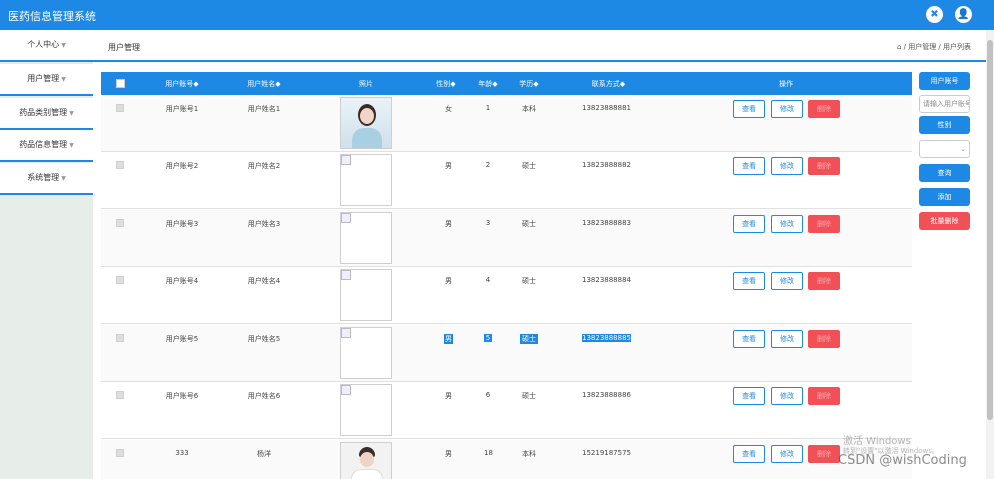  I want to click on cell-phone: 13823888884, so click(606, 280).